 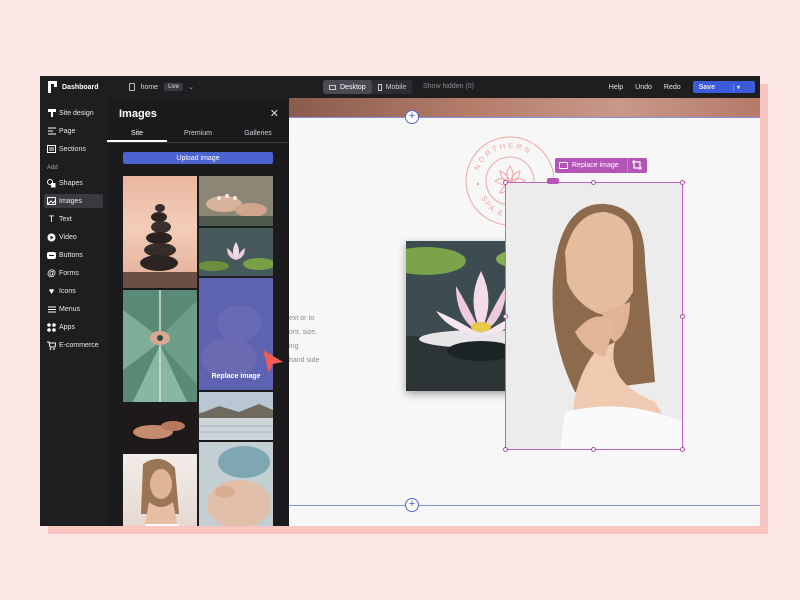 I want to click on at-icon: @, so click(x=51, y=273).